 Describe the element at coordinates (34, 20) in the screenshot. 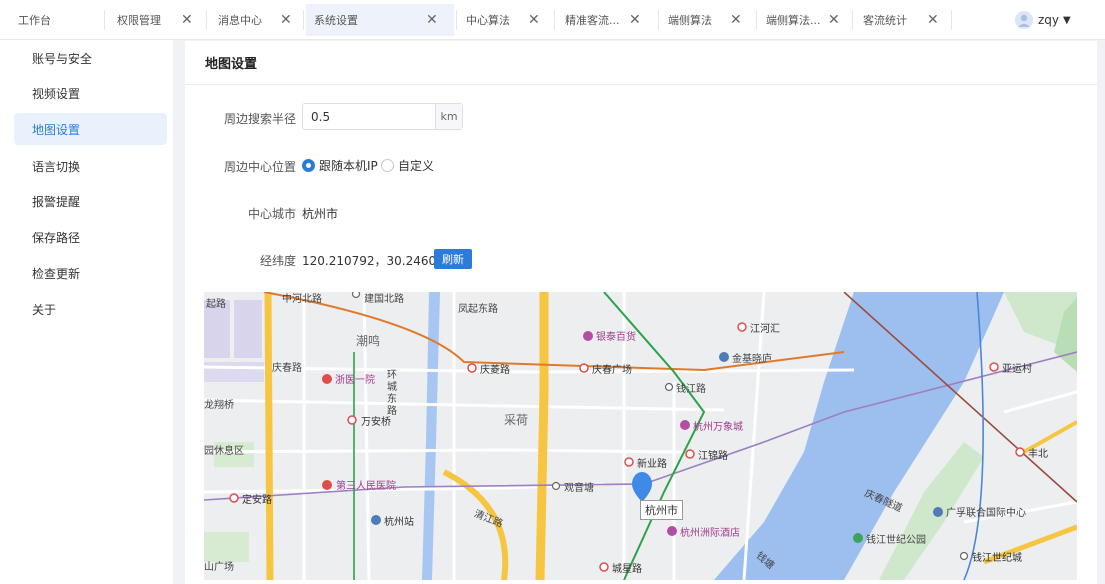

I see `tab-label: 工作台` at that location.